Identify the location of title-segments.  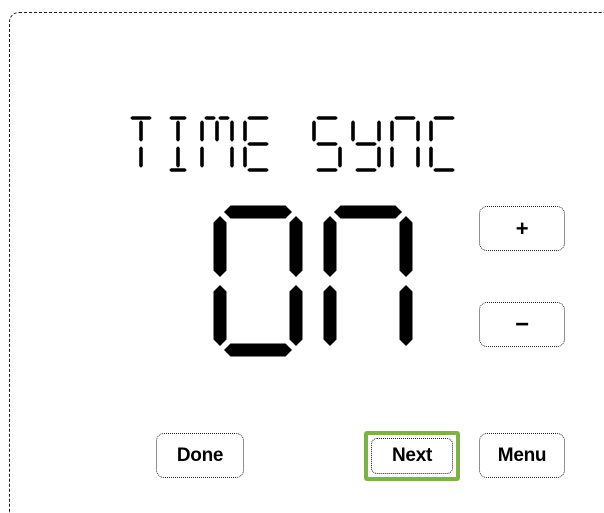
(292, 144).